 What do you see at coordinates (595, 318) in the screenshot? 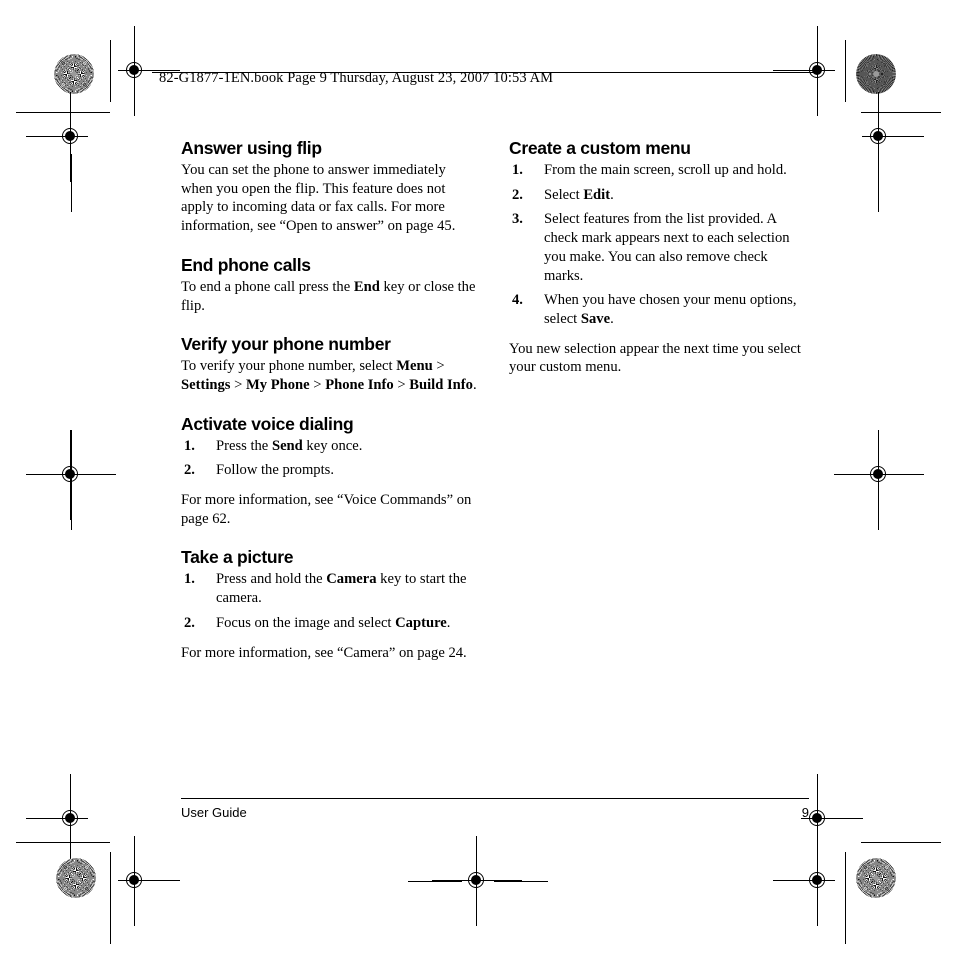
I see `keyword-save: Save` at bounding box center [595, 318].